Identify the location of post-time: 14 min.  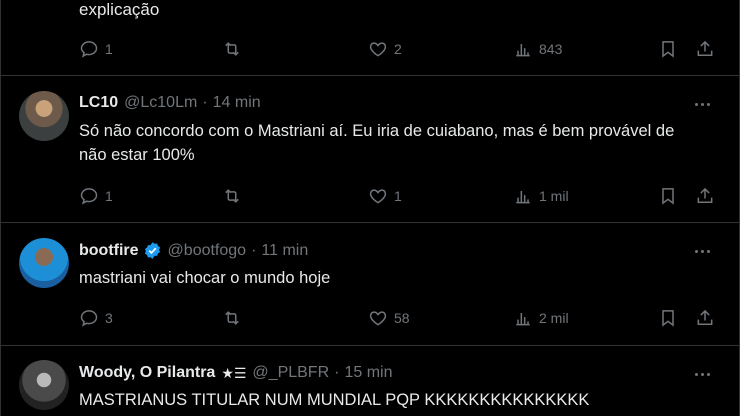
(237, 103).